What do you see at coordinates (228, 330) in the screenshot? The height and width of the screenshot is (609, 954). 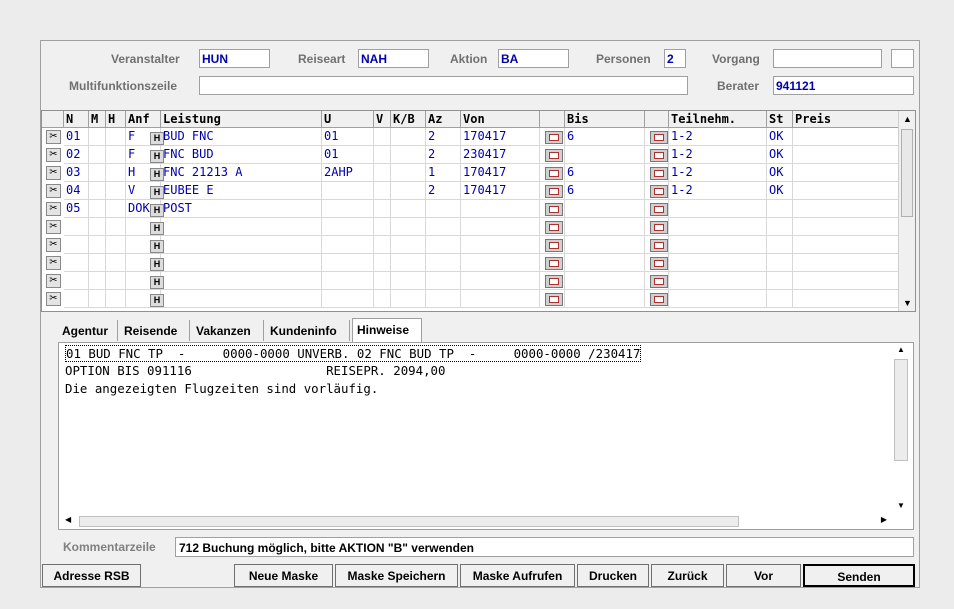 I see `tab-vakanzen: Vakanzen` at bounding box center [228, 330].